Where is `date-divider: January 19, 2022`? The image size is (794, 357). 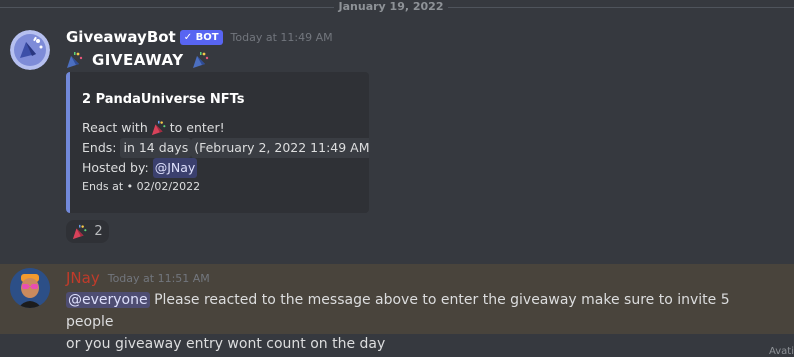
date-divider: January 19, 2022 is located at coordinates (397, 7).